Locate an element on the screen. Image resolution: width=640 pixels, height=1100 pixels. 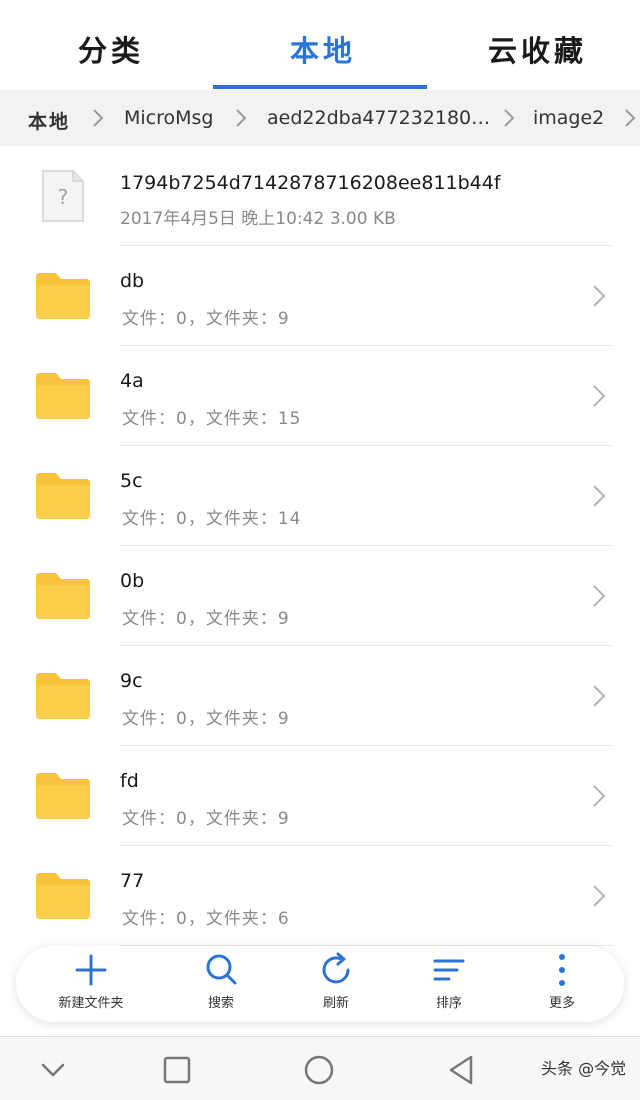
plus-icon is located at coordinates (91, 970).